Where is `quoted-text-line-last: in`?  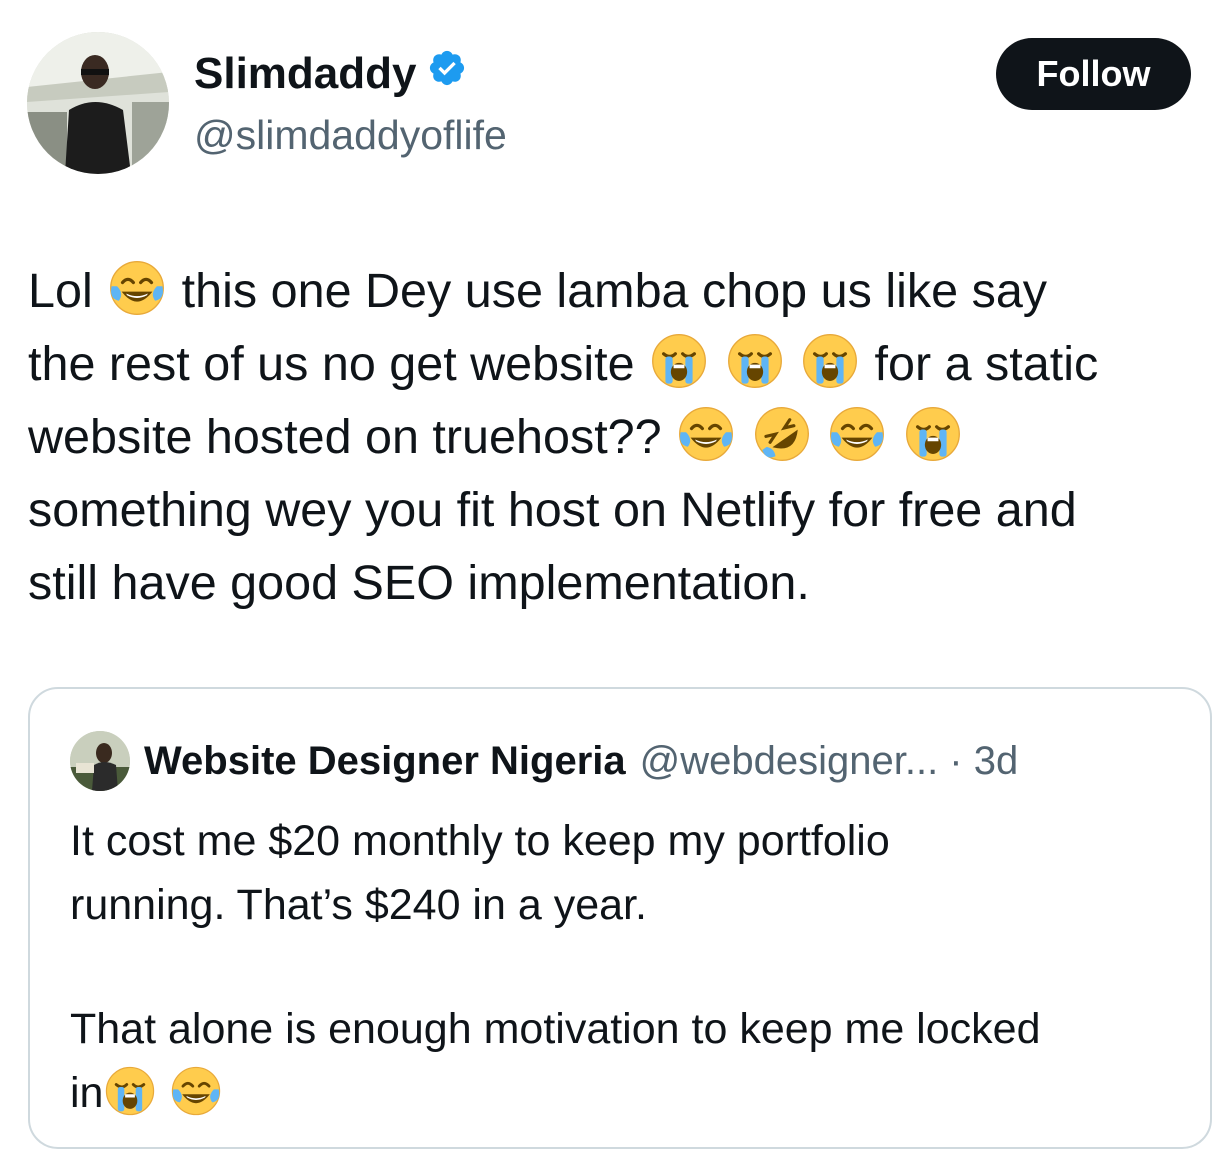 quoted-text-line-last: in is located at coordinates (555, 1093).